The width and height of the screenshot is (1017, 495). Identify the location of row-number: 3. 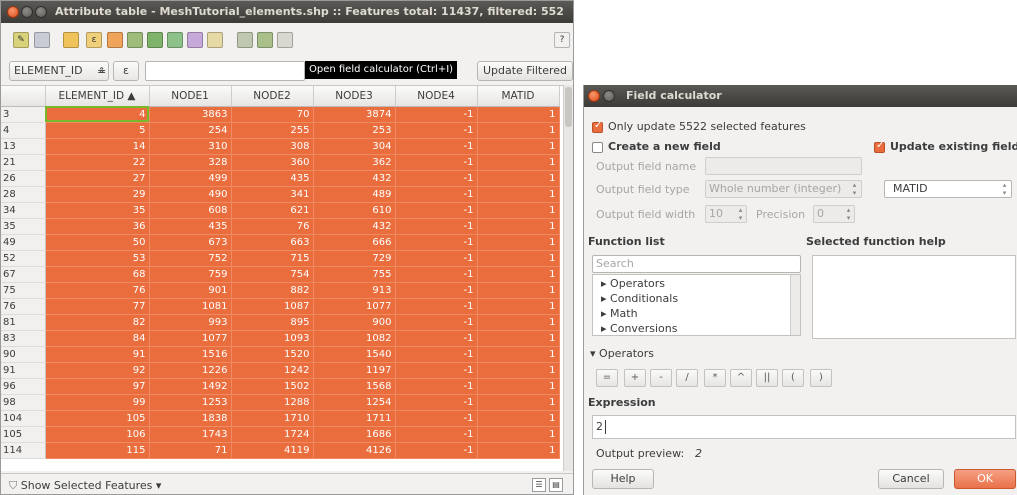
(23, 114).